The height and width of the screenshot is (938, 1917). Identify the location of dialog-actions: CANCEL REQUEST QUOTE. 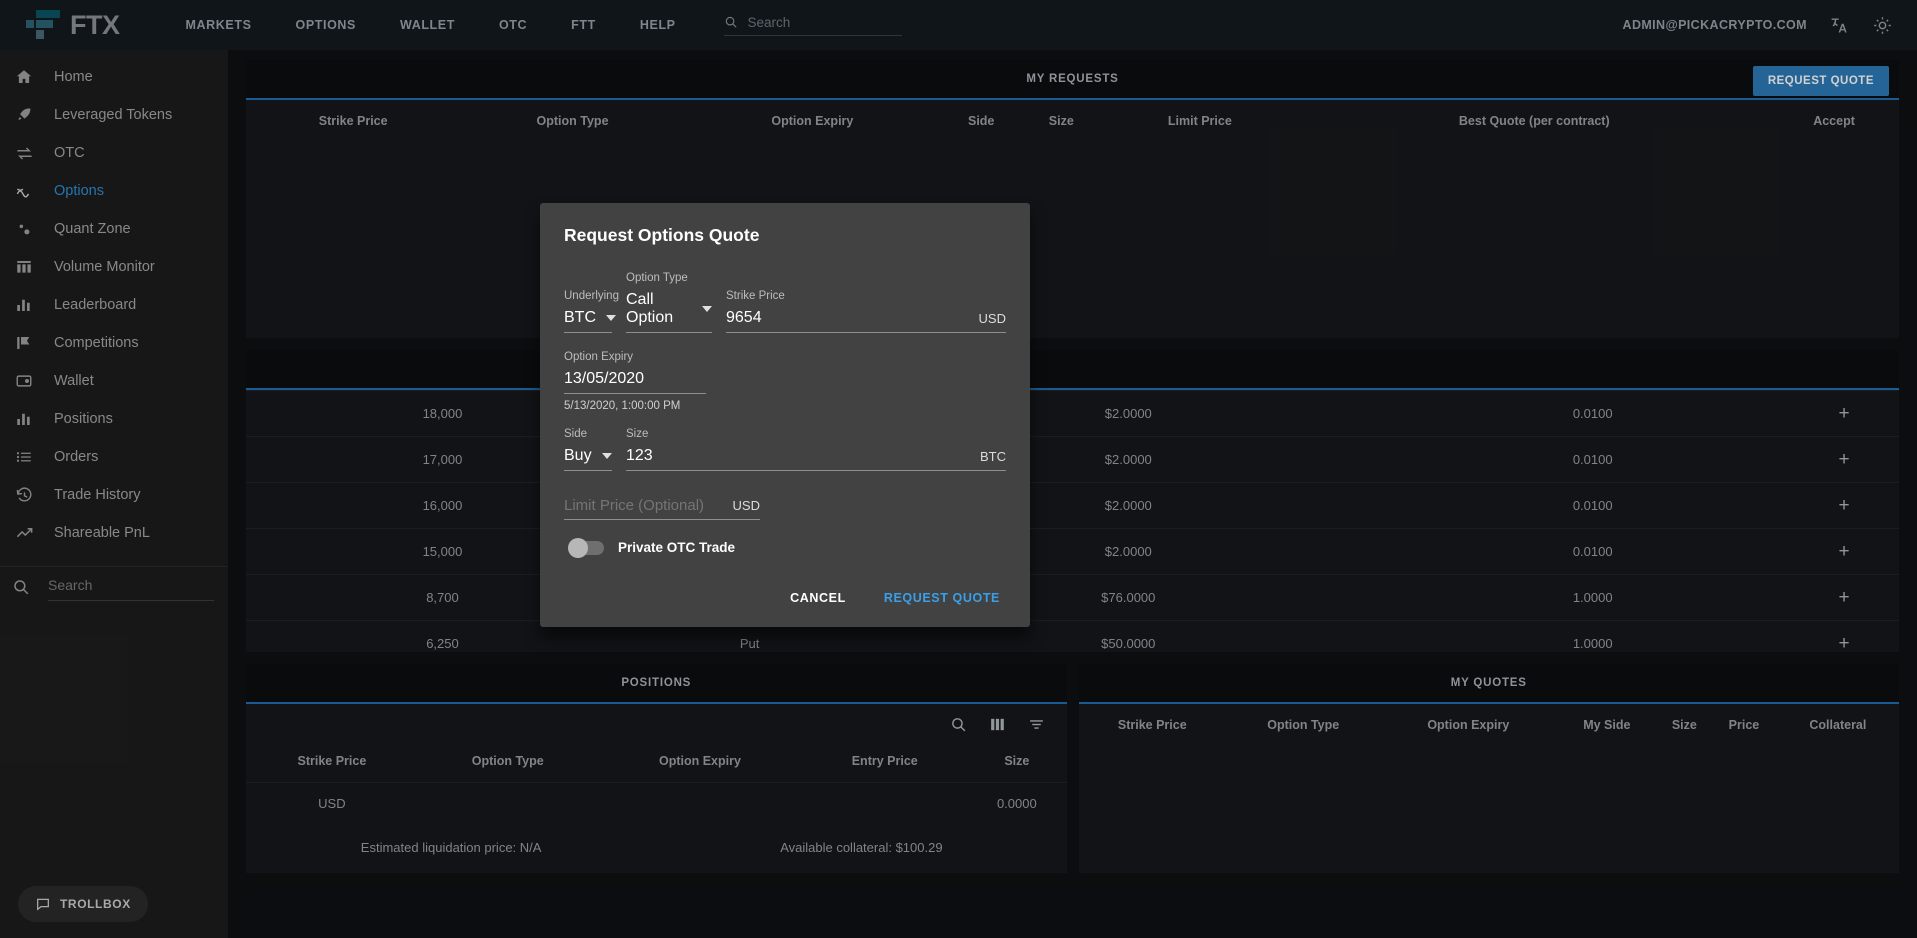
(785, 598).